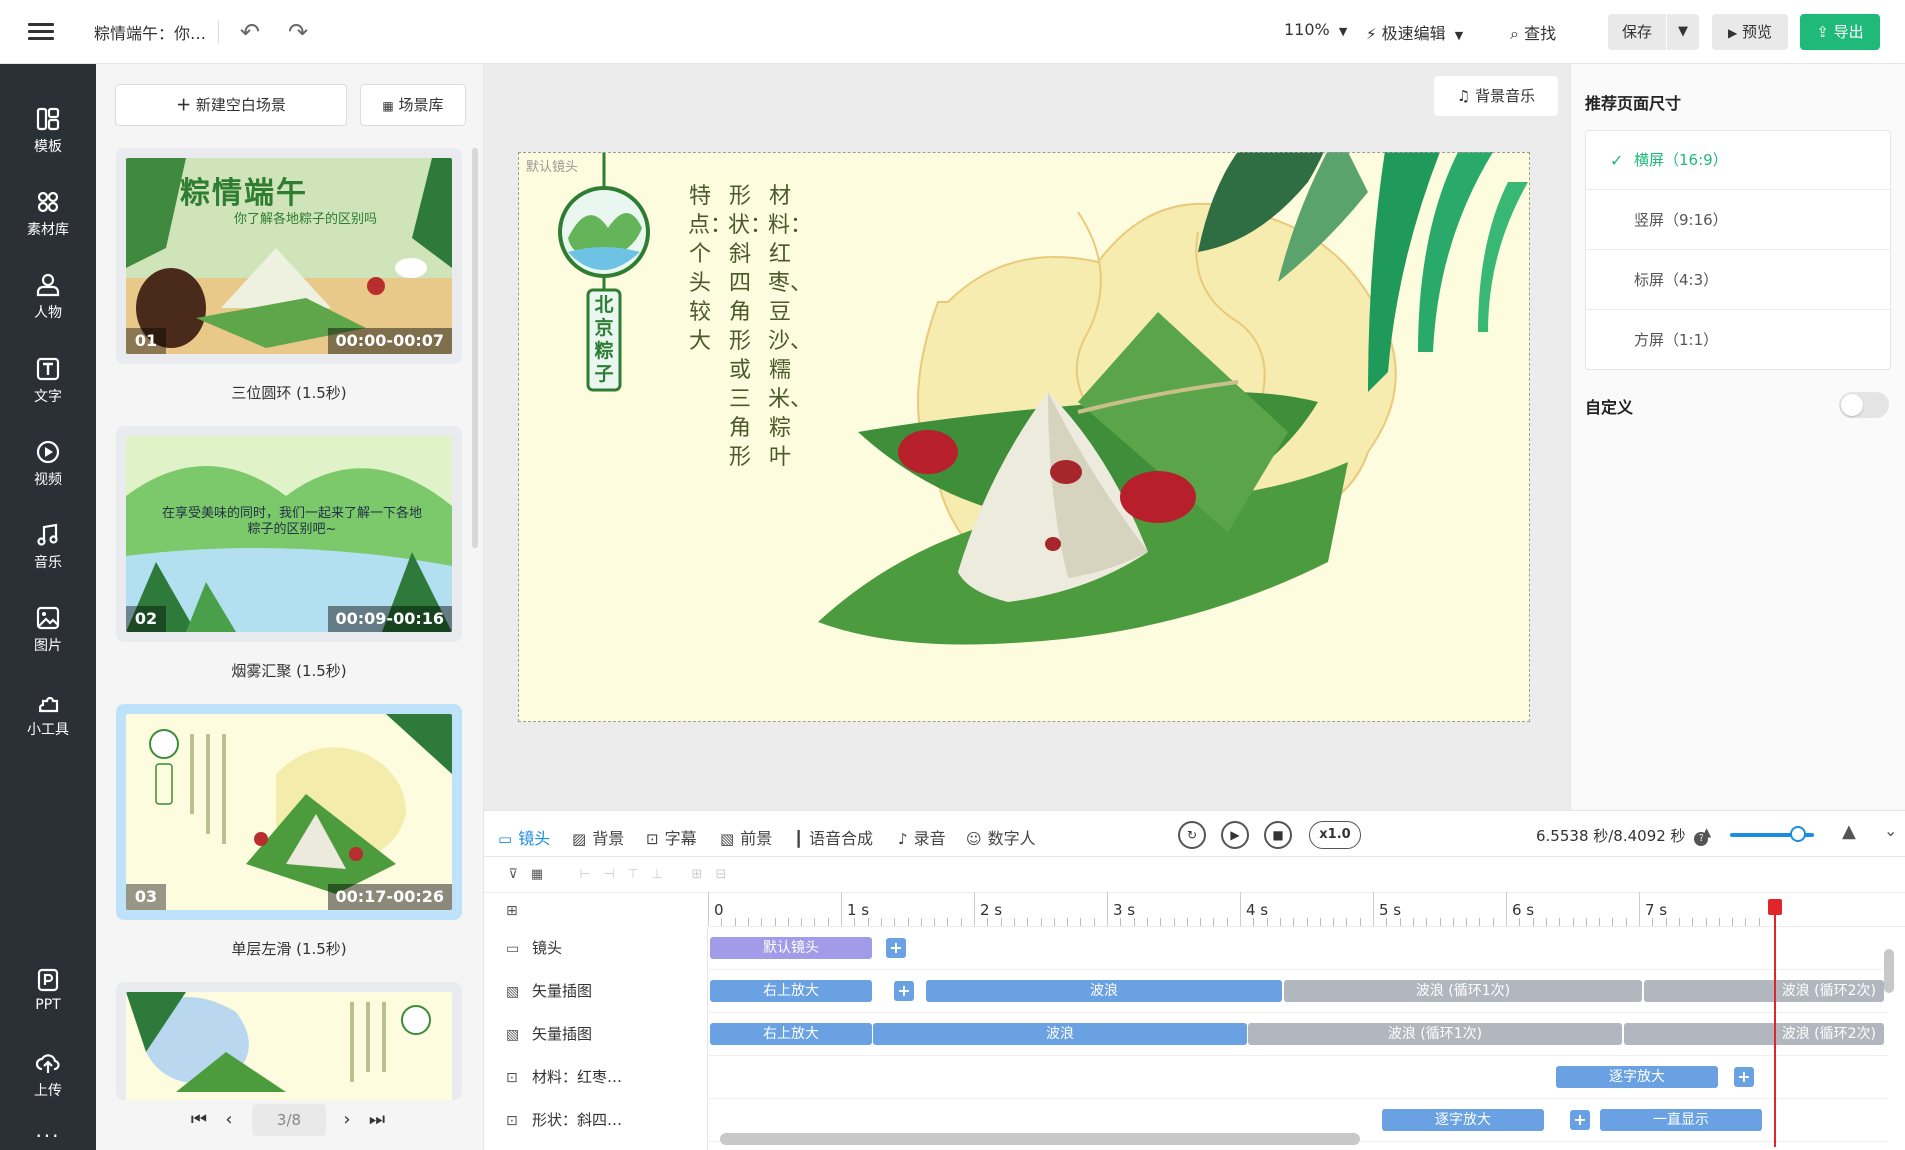 This screenshot has height=1150, width=1905. What do you see at coordinates (289, 948) in the screenshot?
I see `scene-transition-label: 单层左滑 (1.5秒)` at bounding box center [289, 948].